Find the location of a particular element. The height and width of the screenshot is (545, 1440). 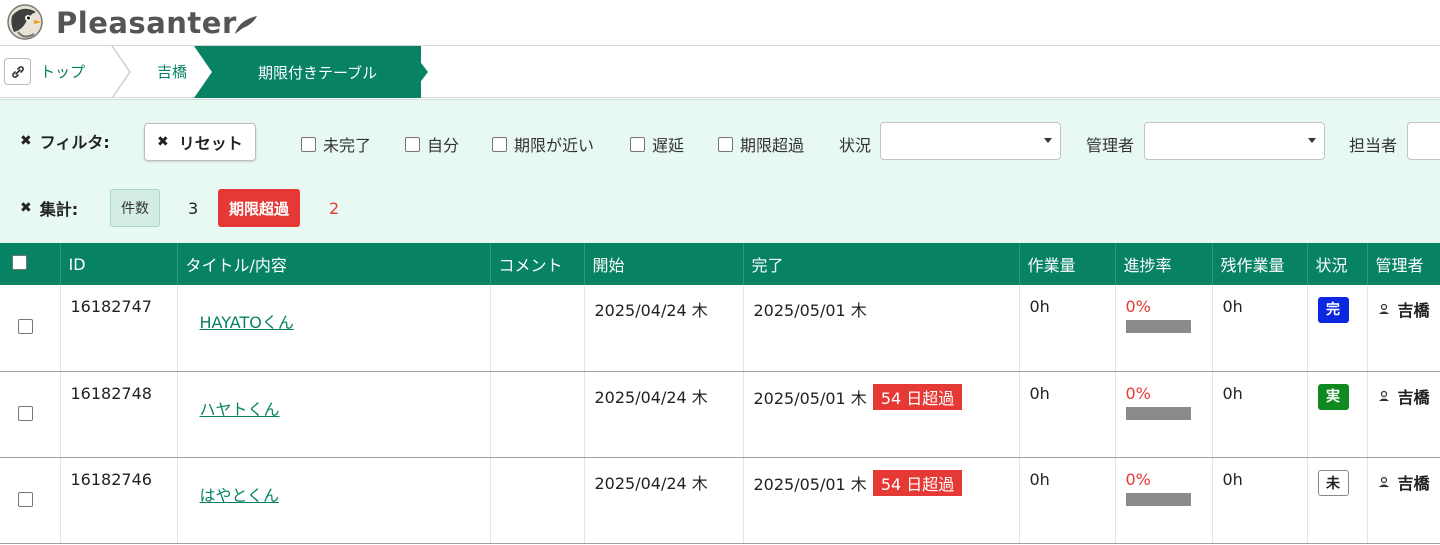

checkbox-label: 期限が近い is located at coordinates (554, 145).